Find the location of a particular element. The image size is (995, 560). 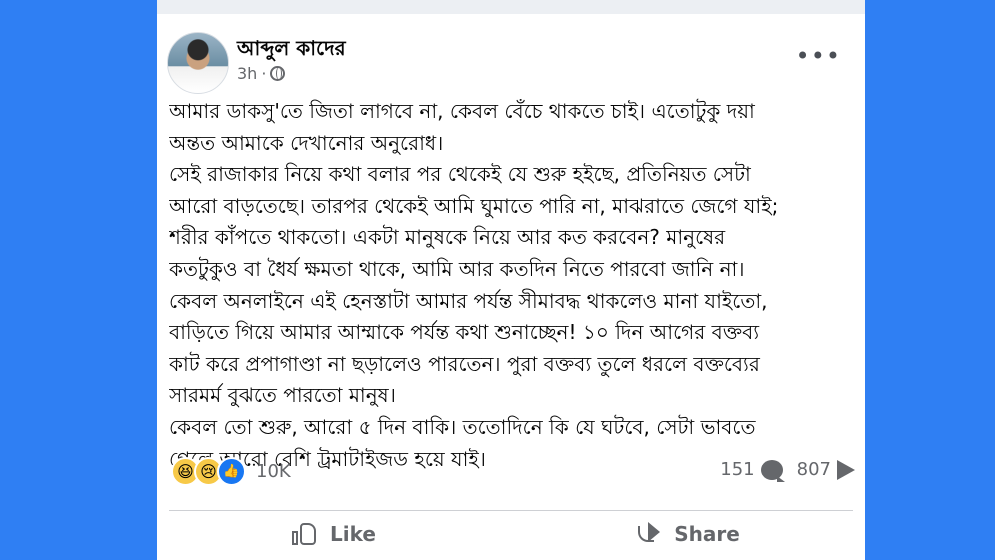

thumbs-up-icon is located at coordinates (305, 534).